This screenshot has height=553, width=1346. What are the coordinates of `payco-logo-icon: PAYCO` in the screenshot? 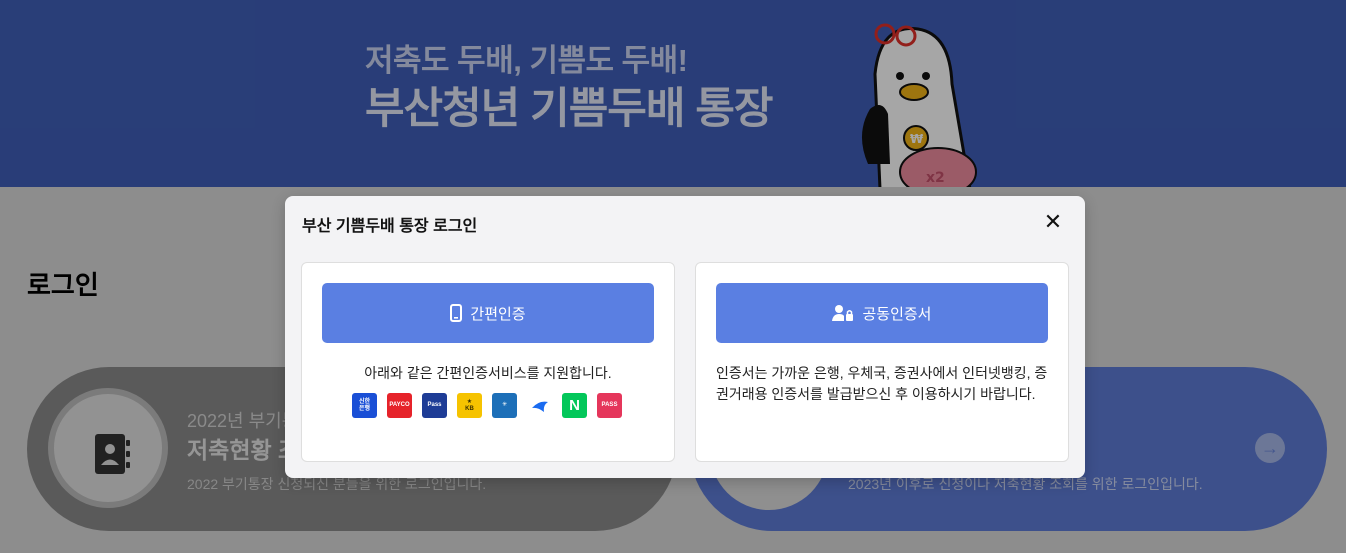 It's located at (399, 405).